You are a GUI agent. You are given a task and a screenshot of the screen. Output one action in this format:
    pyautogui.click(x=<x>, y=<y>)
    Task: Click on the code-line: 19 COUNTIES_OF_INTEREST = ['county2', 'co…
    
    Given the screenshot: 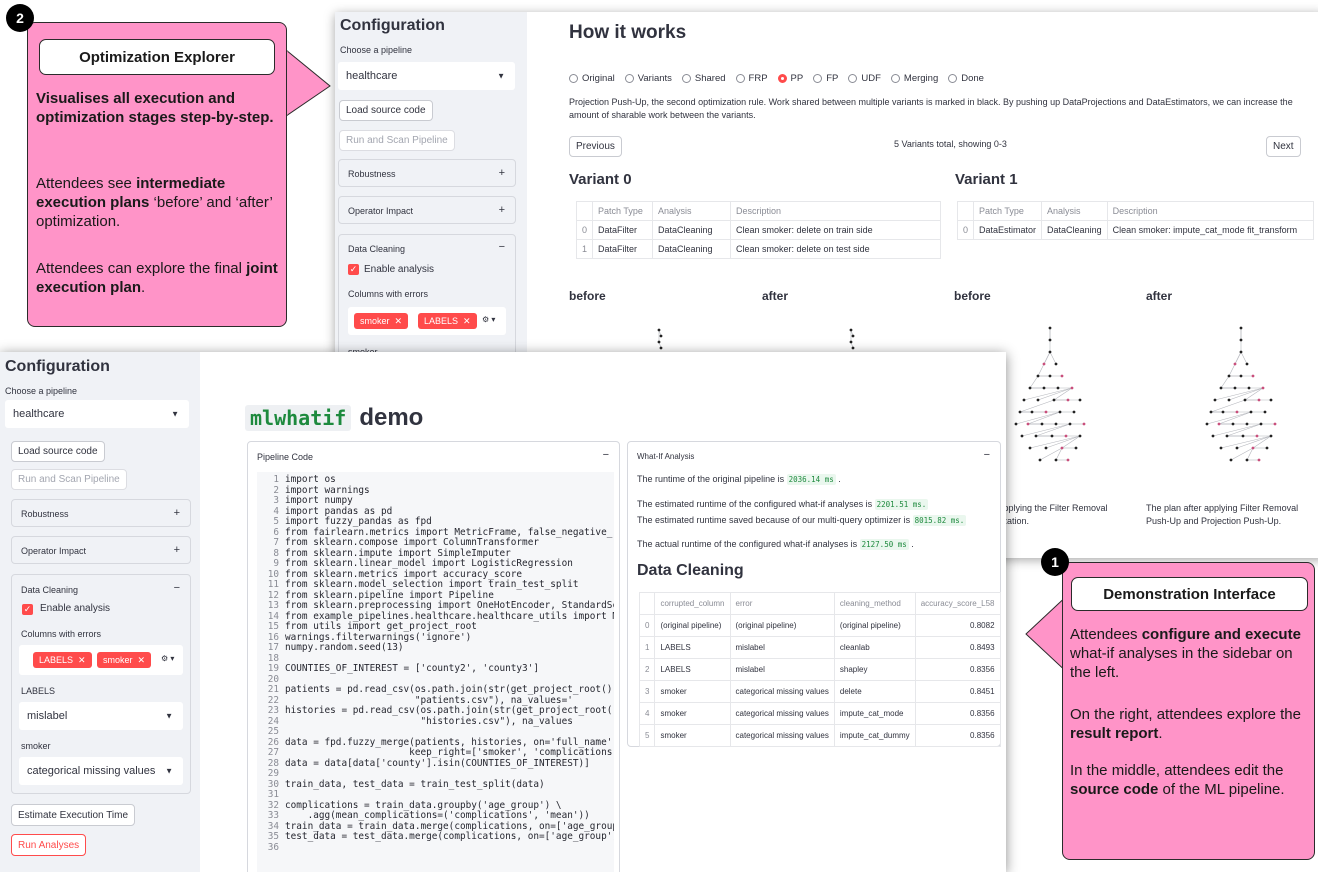 What is the action you would take?
    pyautogui.click(x=435, y=669)
    